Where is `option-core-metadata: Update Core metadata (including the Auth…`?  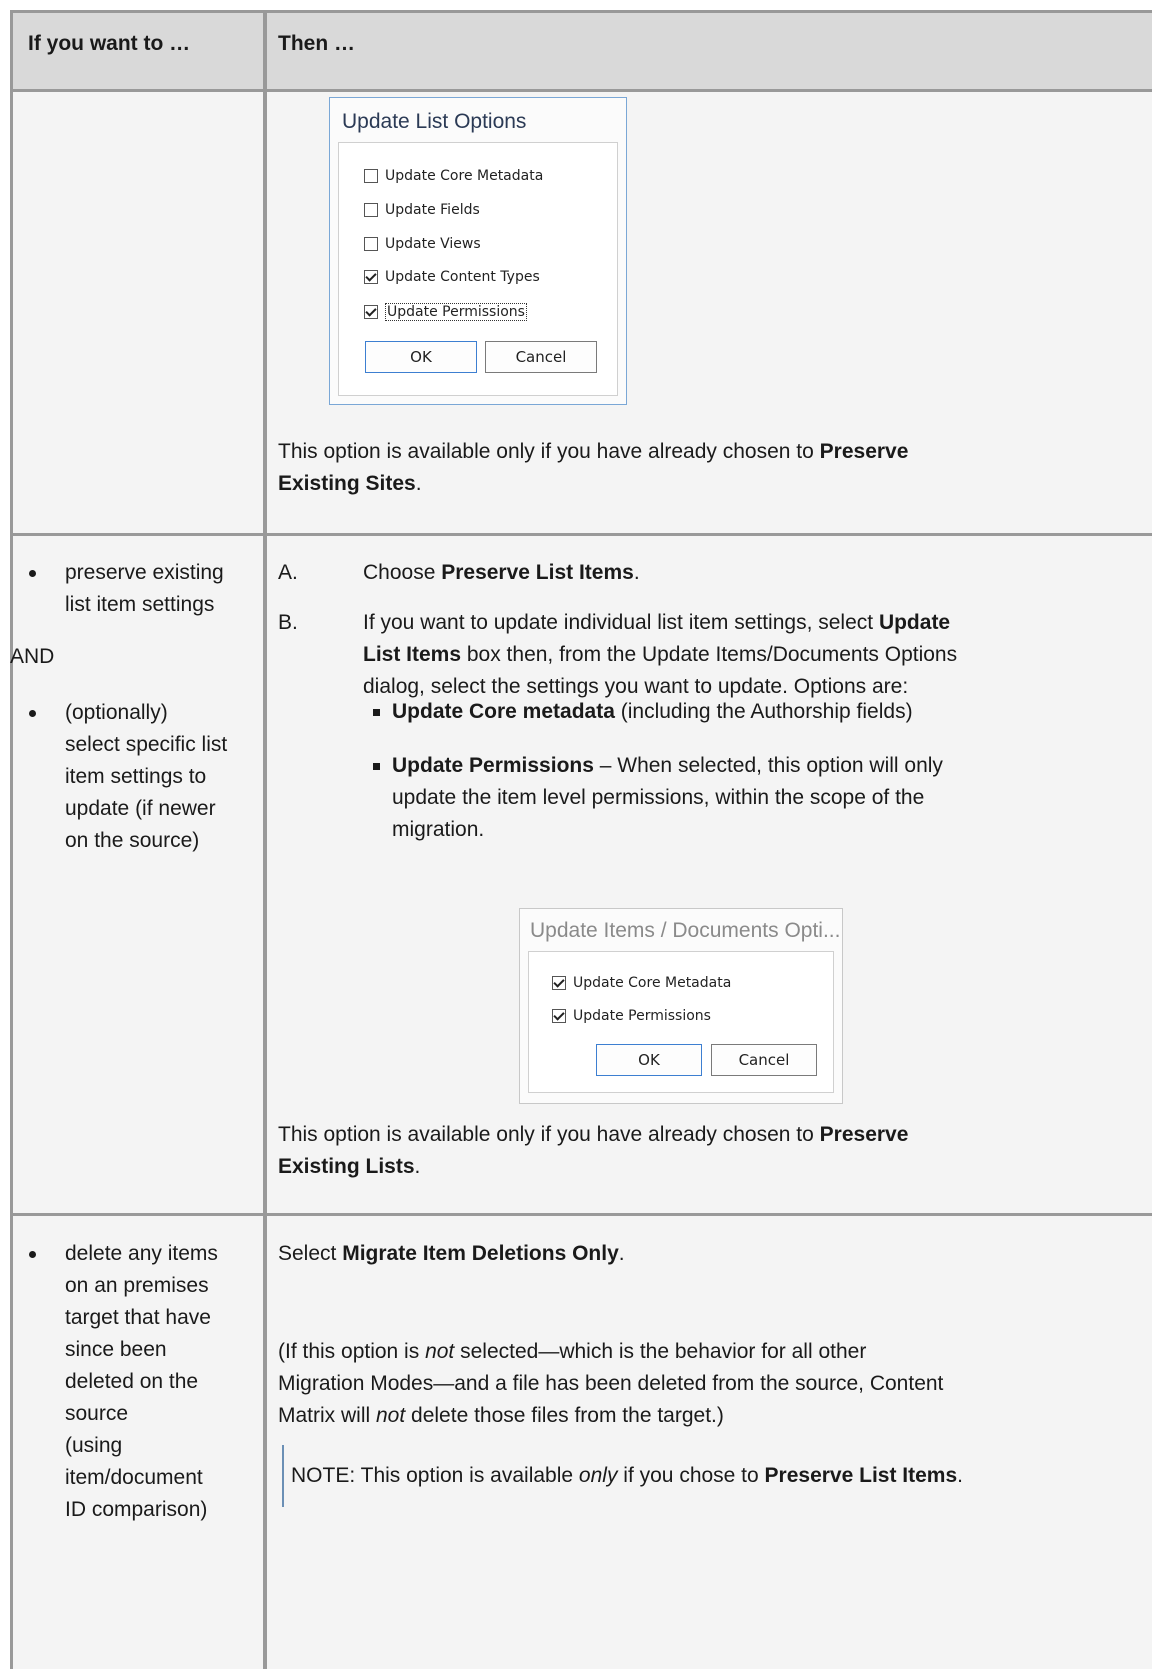
option-core-metadata: Update Core metadata (including the Auth… is located at coordinates (652, 711).